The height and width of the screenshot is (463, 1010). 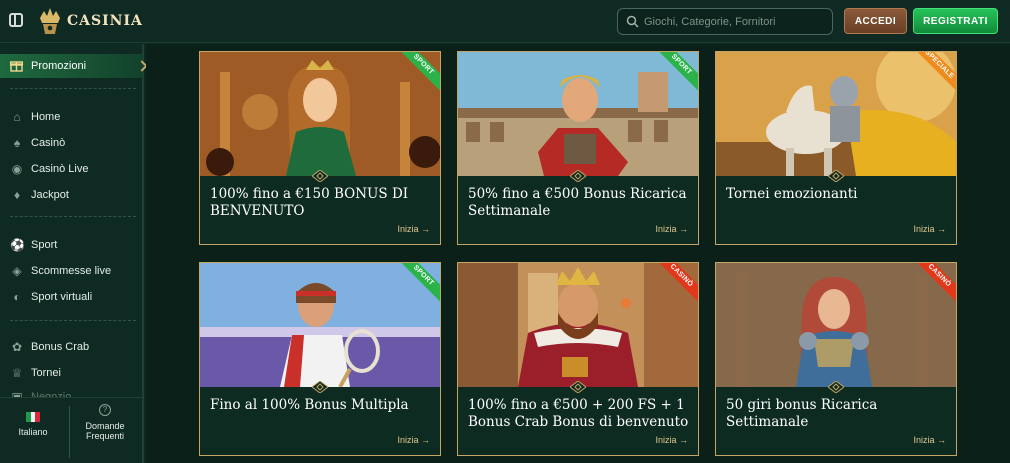 I want to click on home-icon: ⌂, so click(x=17, y=117).